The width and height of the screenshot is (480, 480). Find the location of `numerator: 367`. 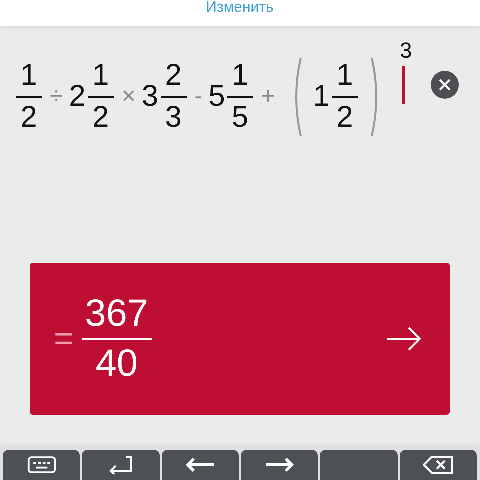

numerator: 367 is located at coordinates (117, 314).